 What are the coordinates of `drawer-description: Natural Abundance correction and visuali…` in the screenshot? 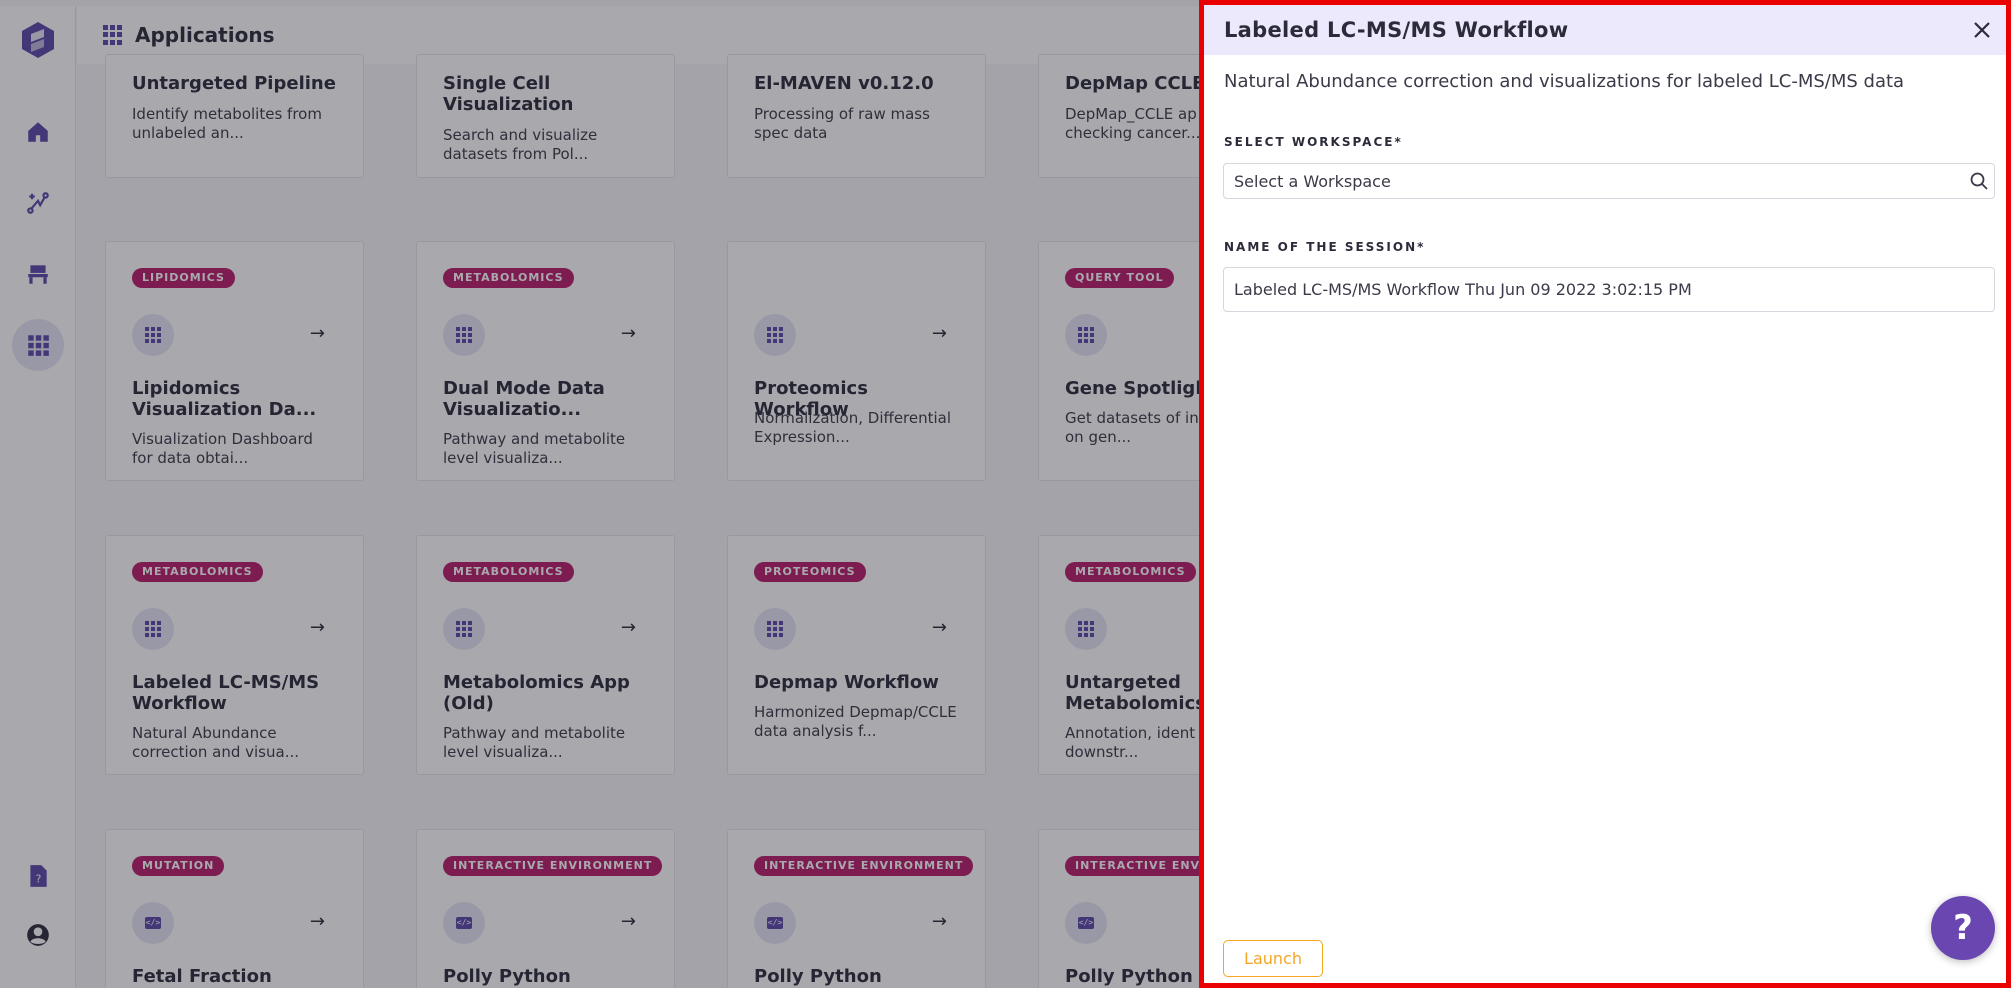 It's located at (1564, 81).